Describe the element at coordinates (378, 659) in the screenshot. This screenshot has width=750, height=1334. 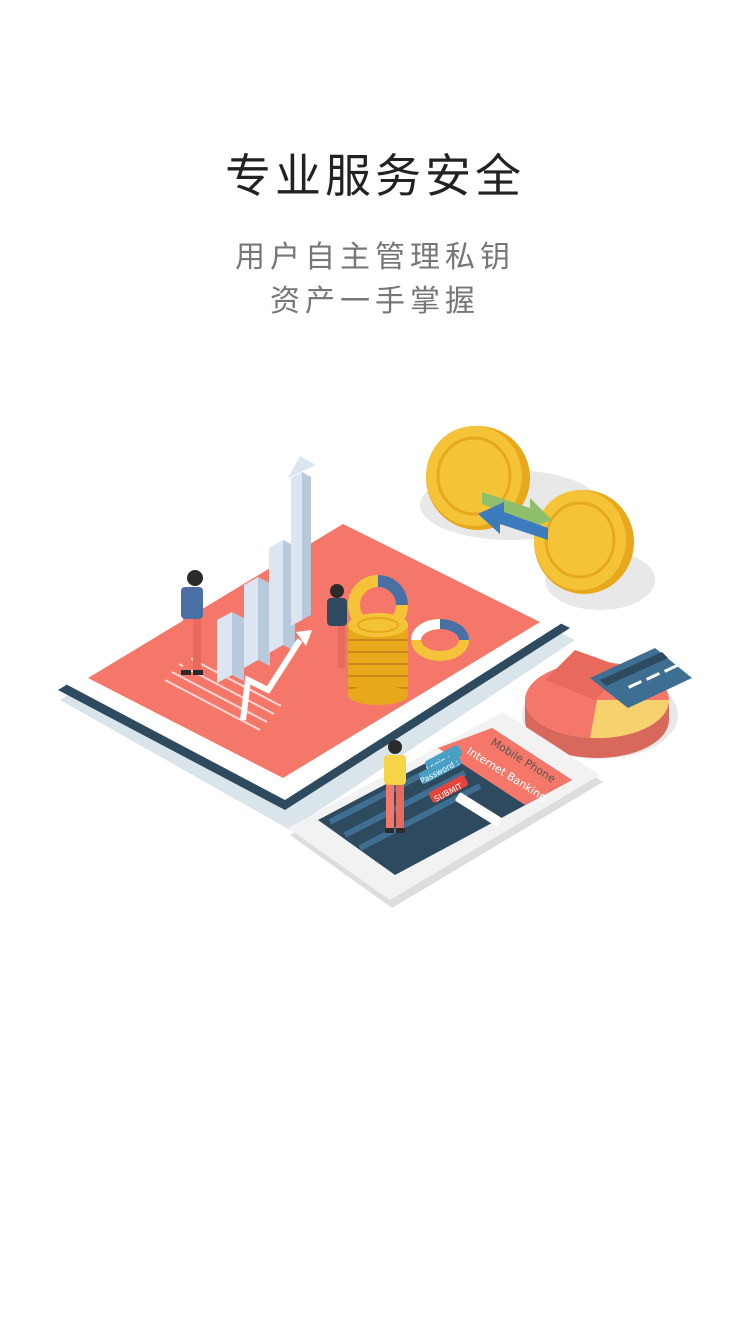
I see `coin-stack` at that location.